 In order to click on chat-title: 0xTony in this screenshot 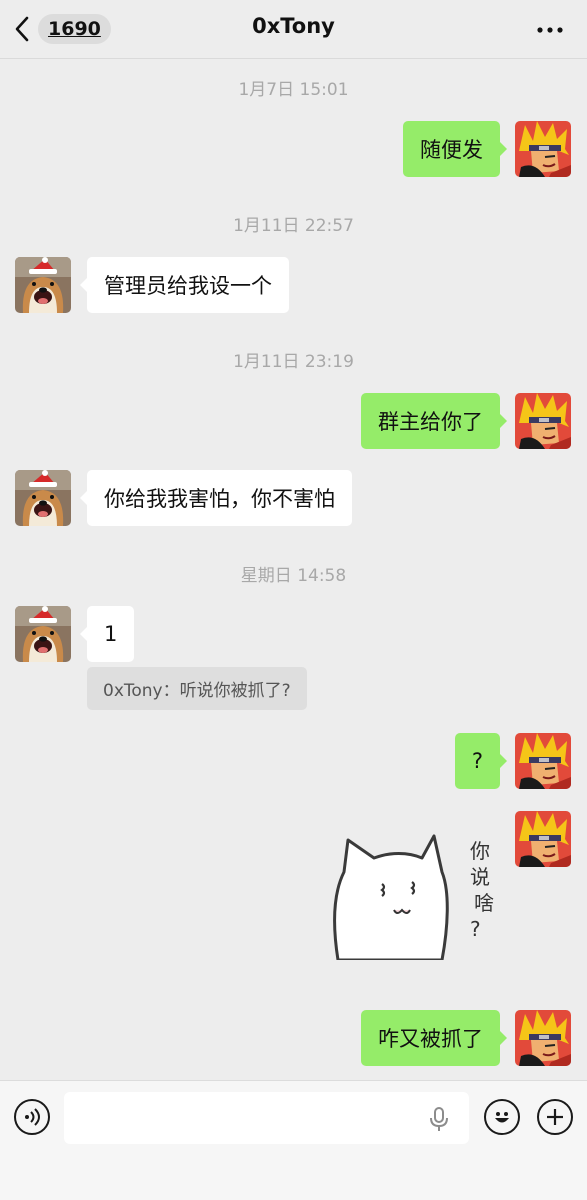, I will do `click(293, 26)`.